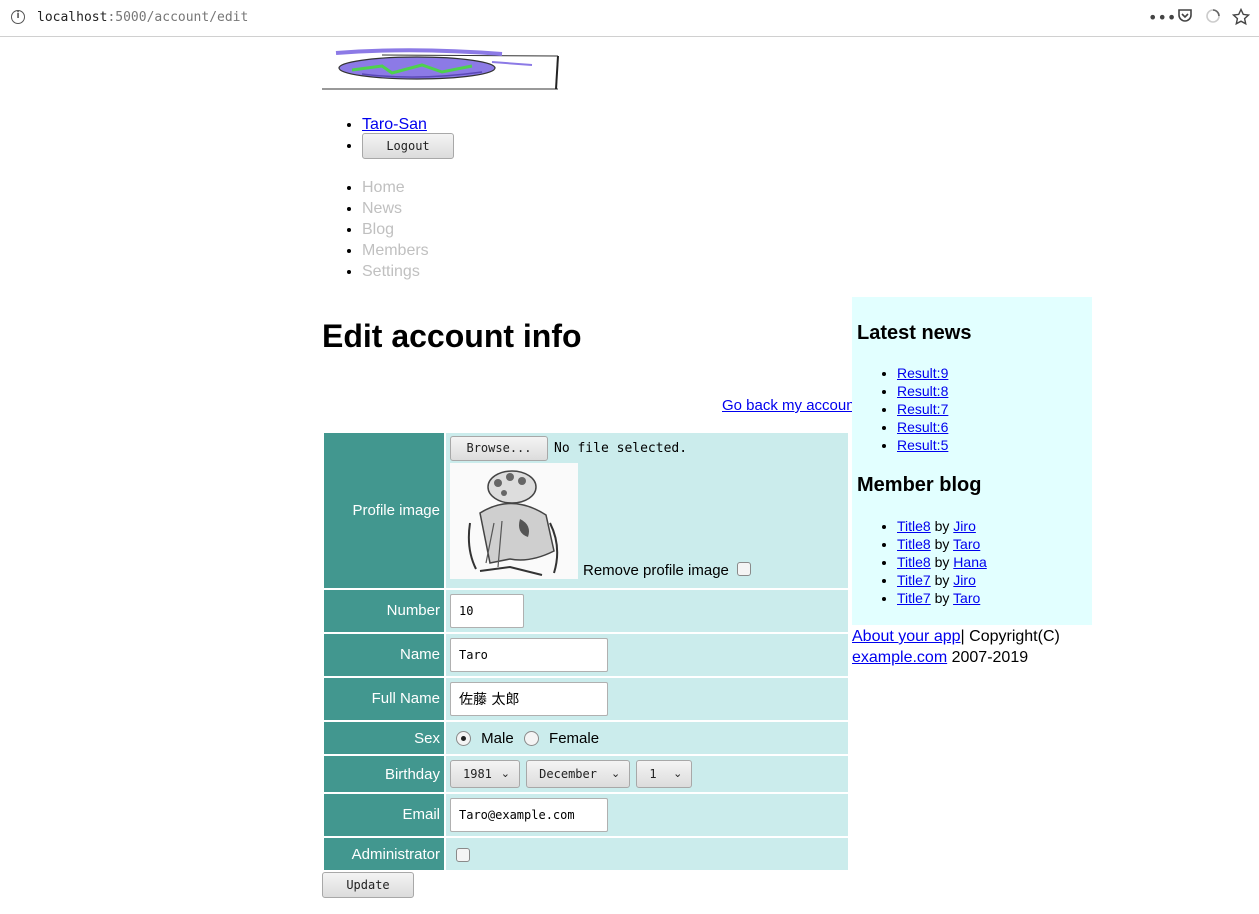 This screenshot has height=914, width=1259. I want to click on site-link: example.com, so click(899, 657).